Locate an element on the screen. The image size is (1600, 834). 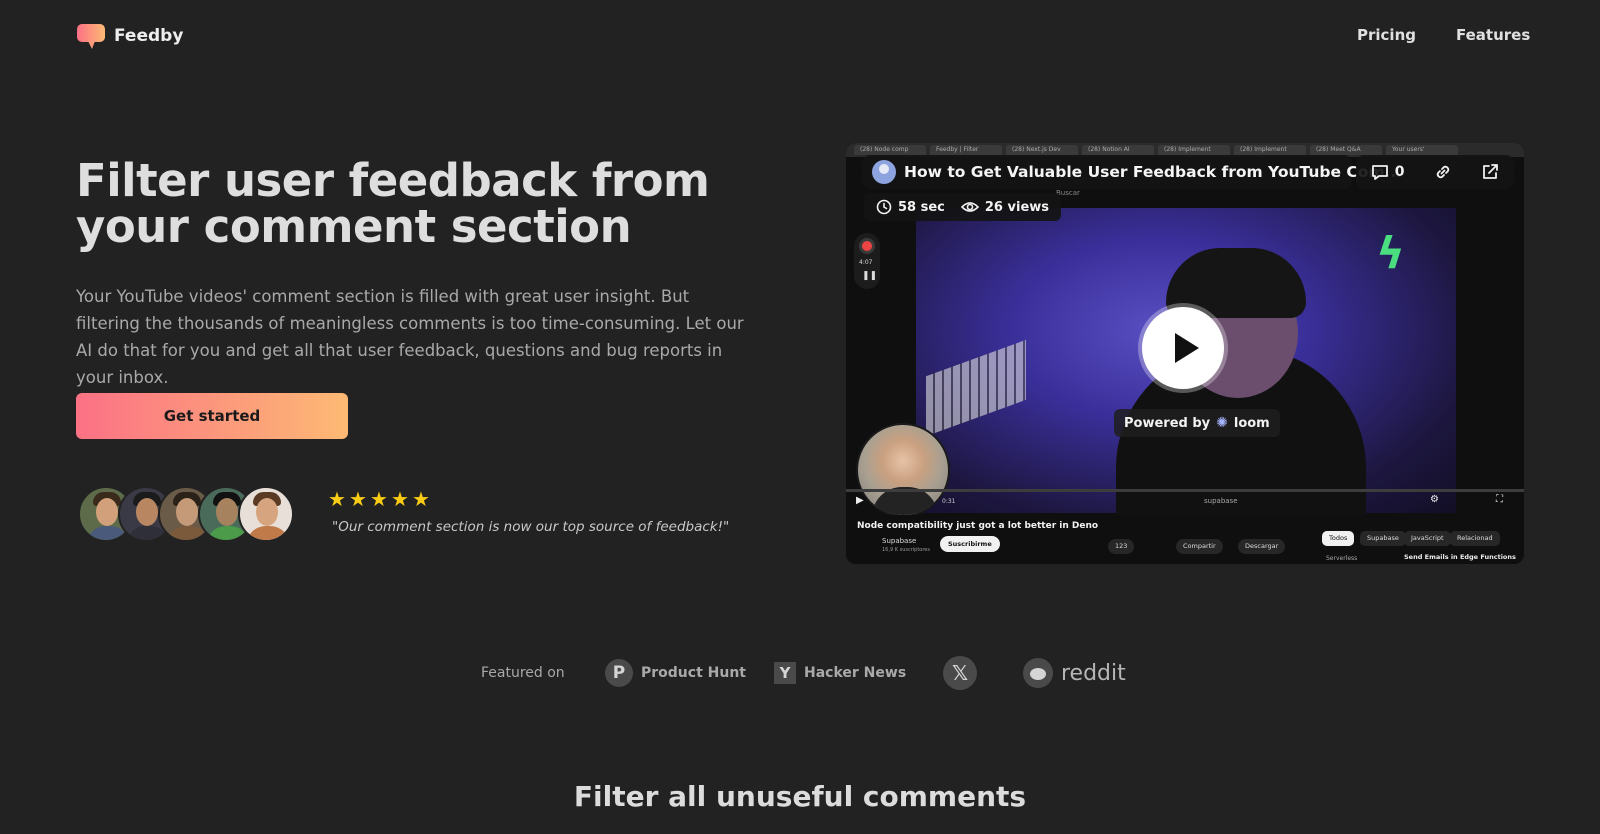
reddit-label: reddit is located at coordinates (1093, 673).